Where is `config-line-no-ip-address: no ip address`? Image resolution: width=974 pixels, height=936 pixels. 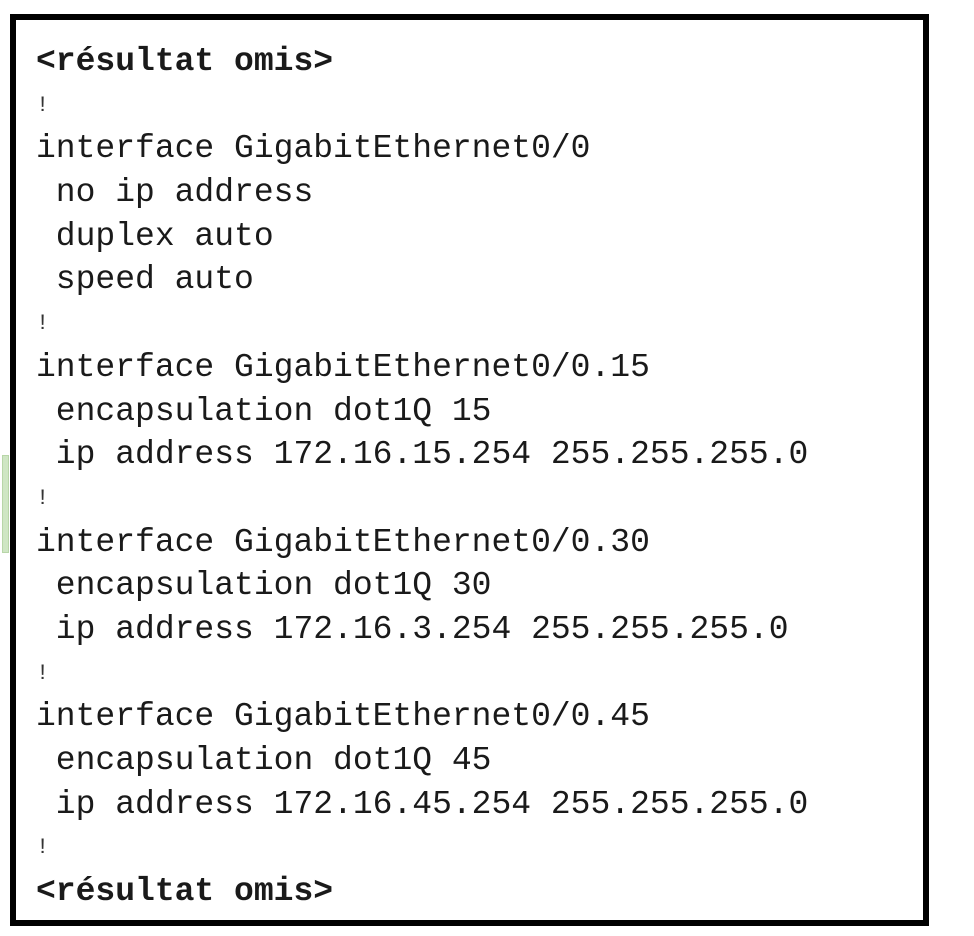
config-line-no-ip-address: no ip address is located at coordinates (175, 193).